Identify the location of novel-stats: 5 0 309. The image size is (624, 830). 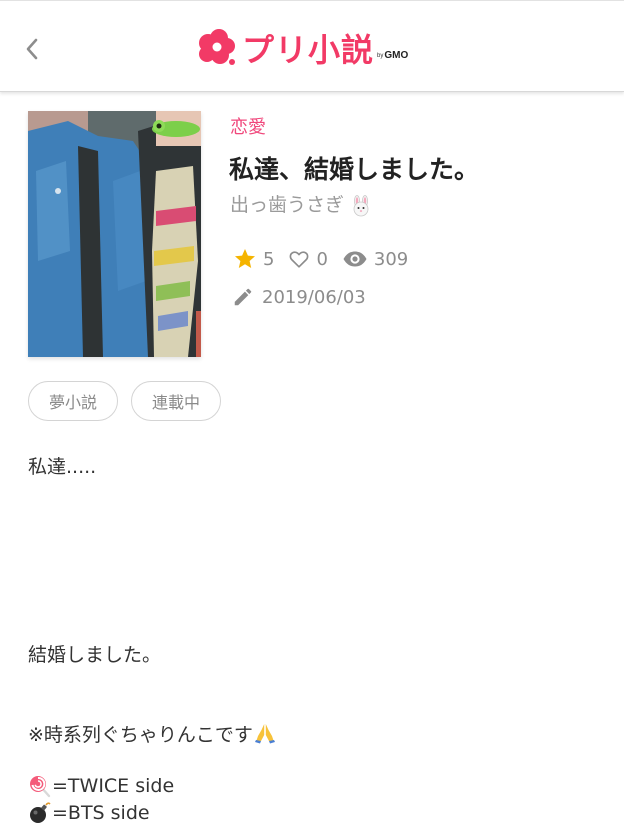
(327, 259).